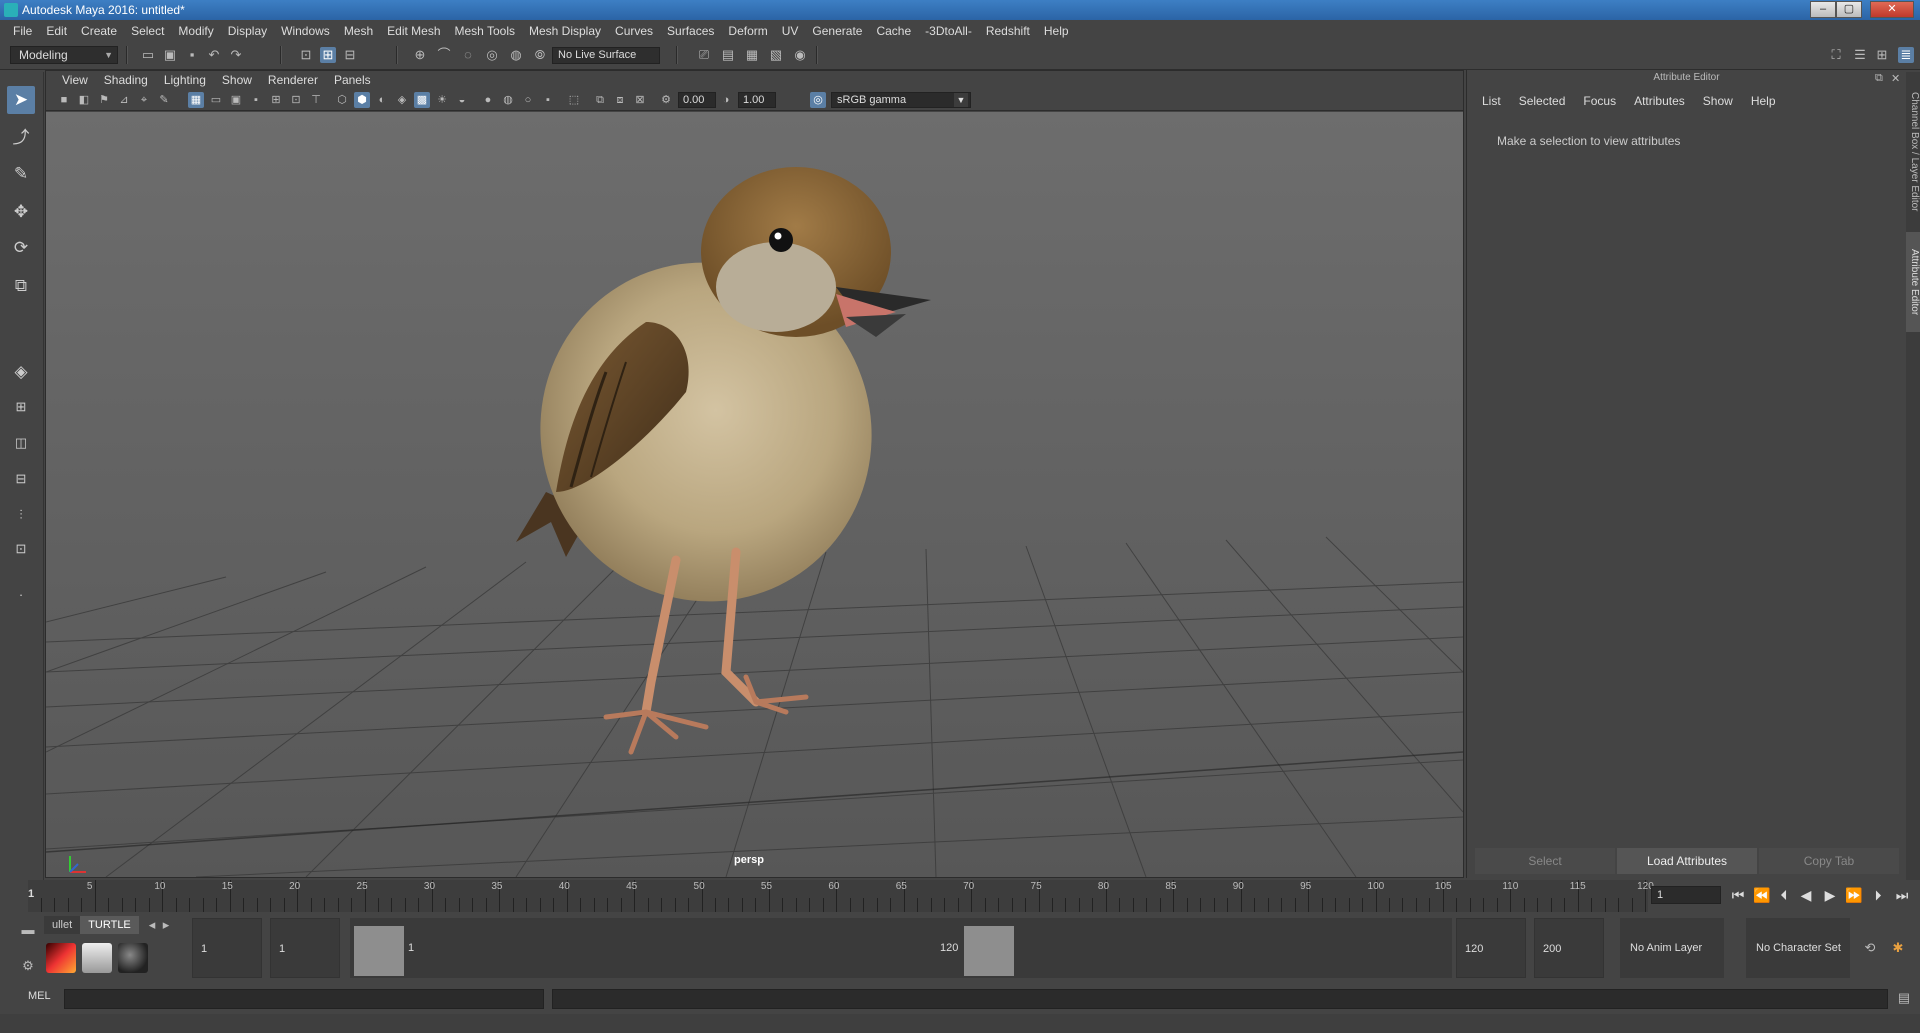 This screenshot has height=1033, width=1920. I want to click on resolution-gate-icon: ▣, so click(236, 100).